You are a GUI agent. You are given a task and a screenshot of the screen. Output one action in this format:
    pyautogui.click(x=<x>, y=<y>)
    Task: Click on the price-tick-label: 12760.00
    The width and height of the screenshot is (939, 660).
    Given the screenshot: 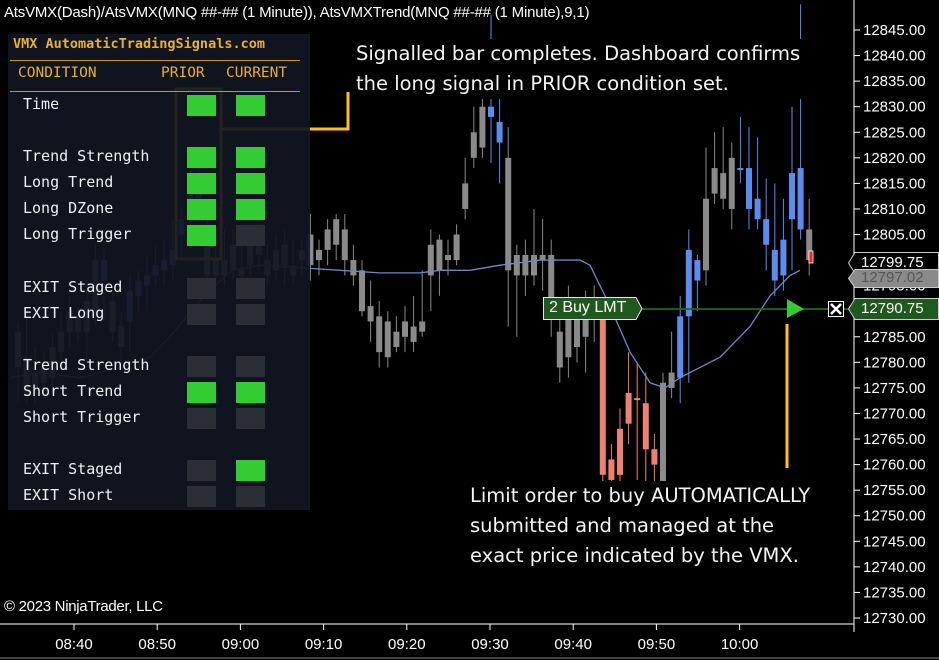 What is the action you would take?
    pyautogui.click(x=894, y=465)
    